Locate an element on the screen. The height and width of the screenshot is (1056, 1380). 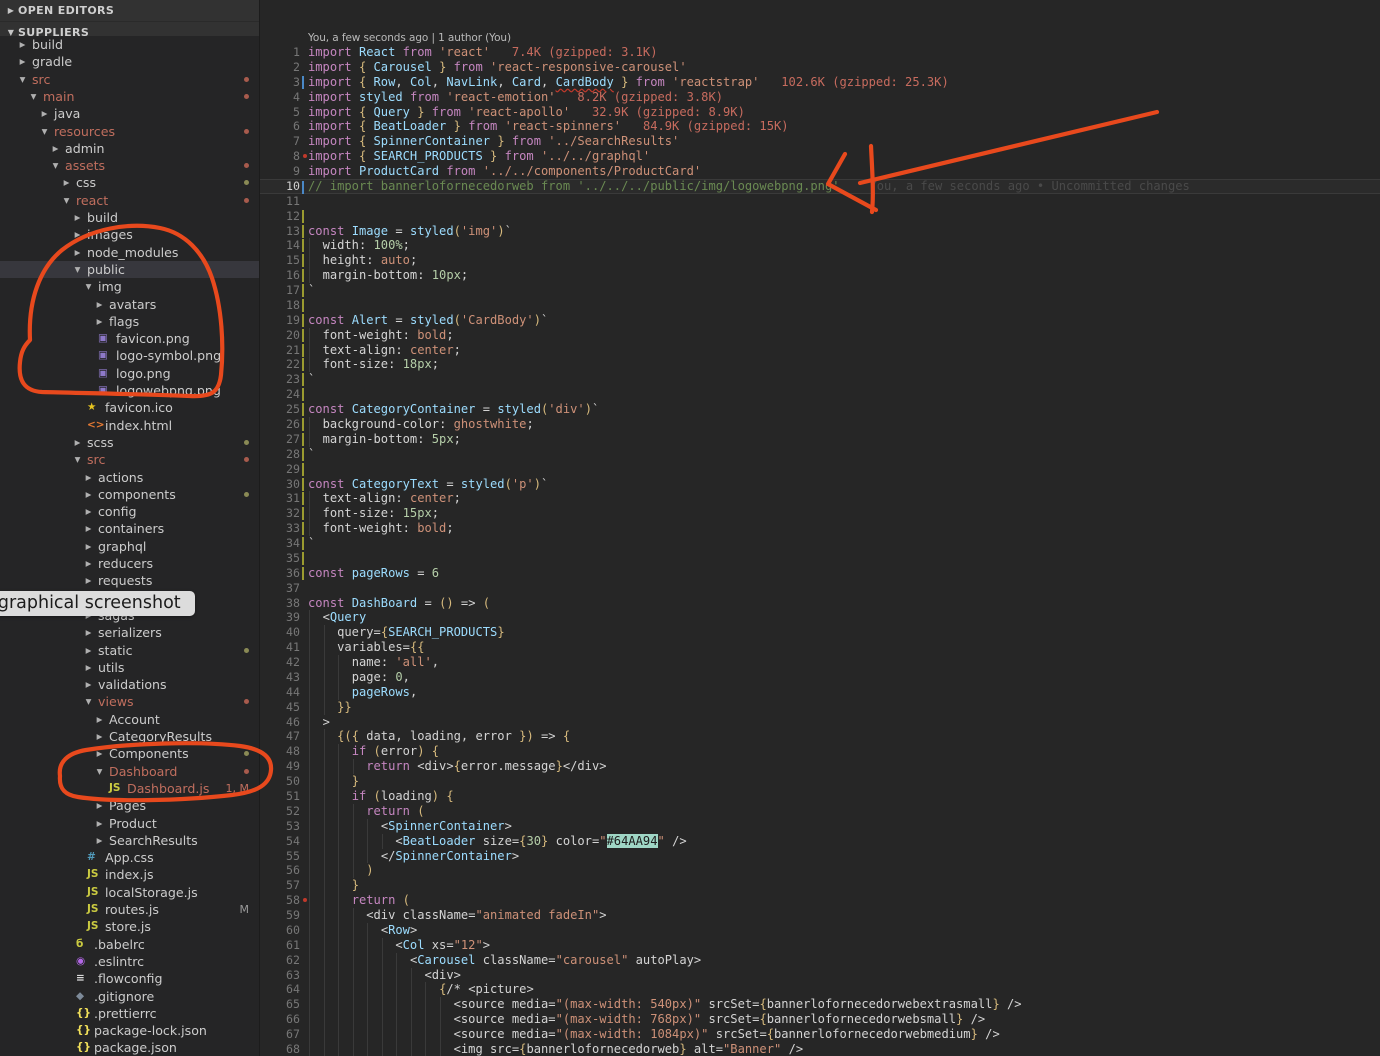
code-line: 24 is located at coordinates (820, 394).